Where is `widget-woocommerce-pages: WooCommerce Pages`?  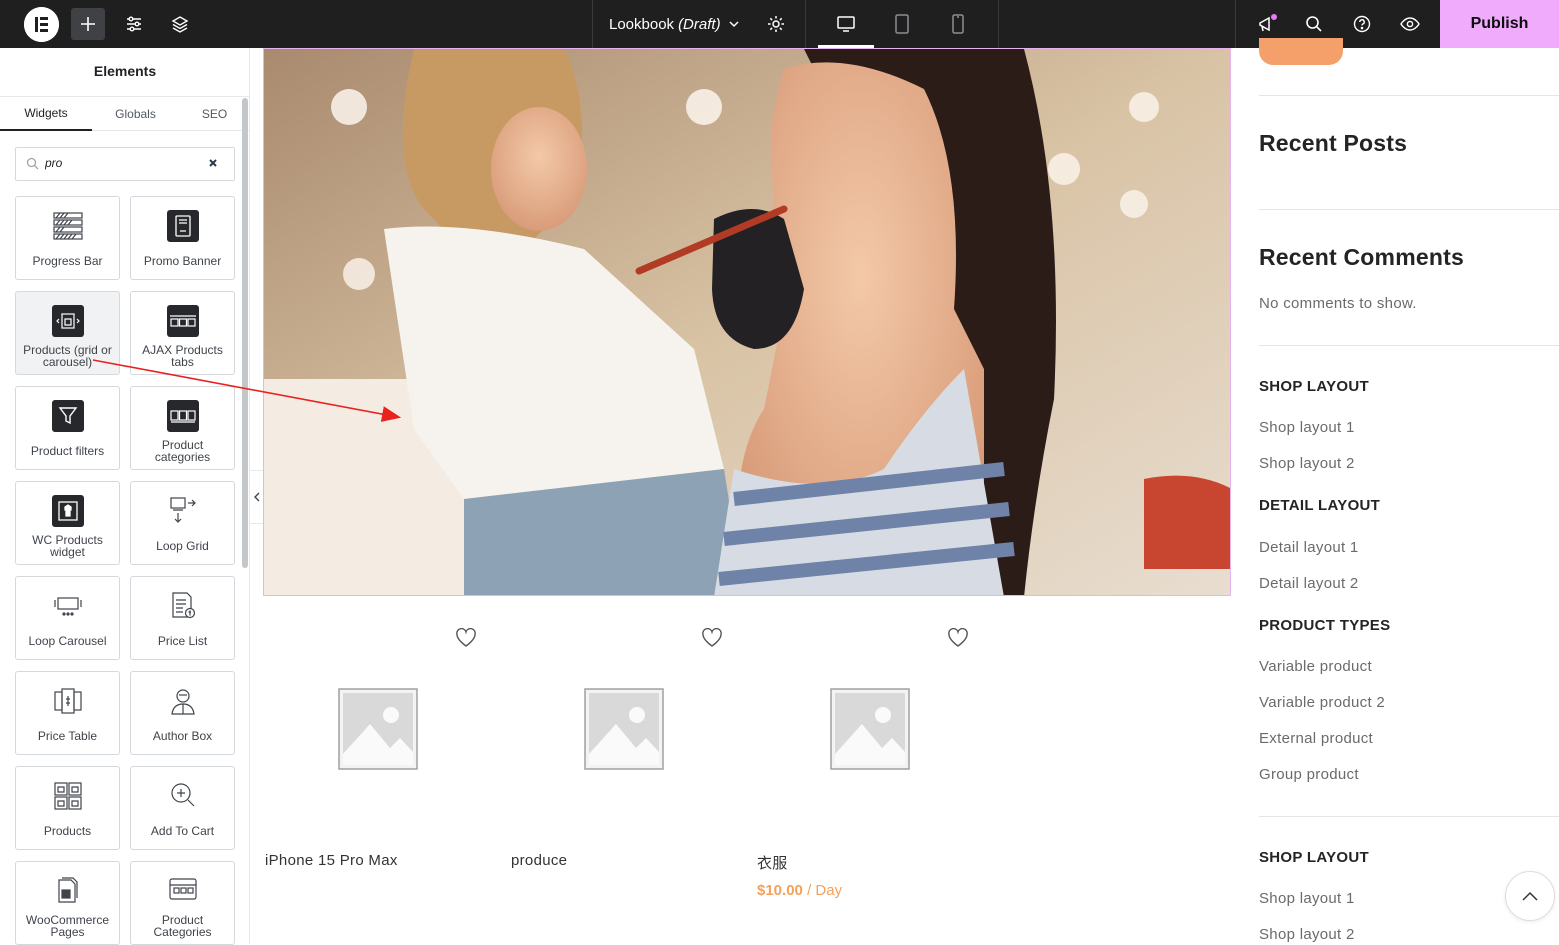 widget-woocommerce-pages: WooCommerce Pages is located at coordinates (67, 903).